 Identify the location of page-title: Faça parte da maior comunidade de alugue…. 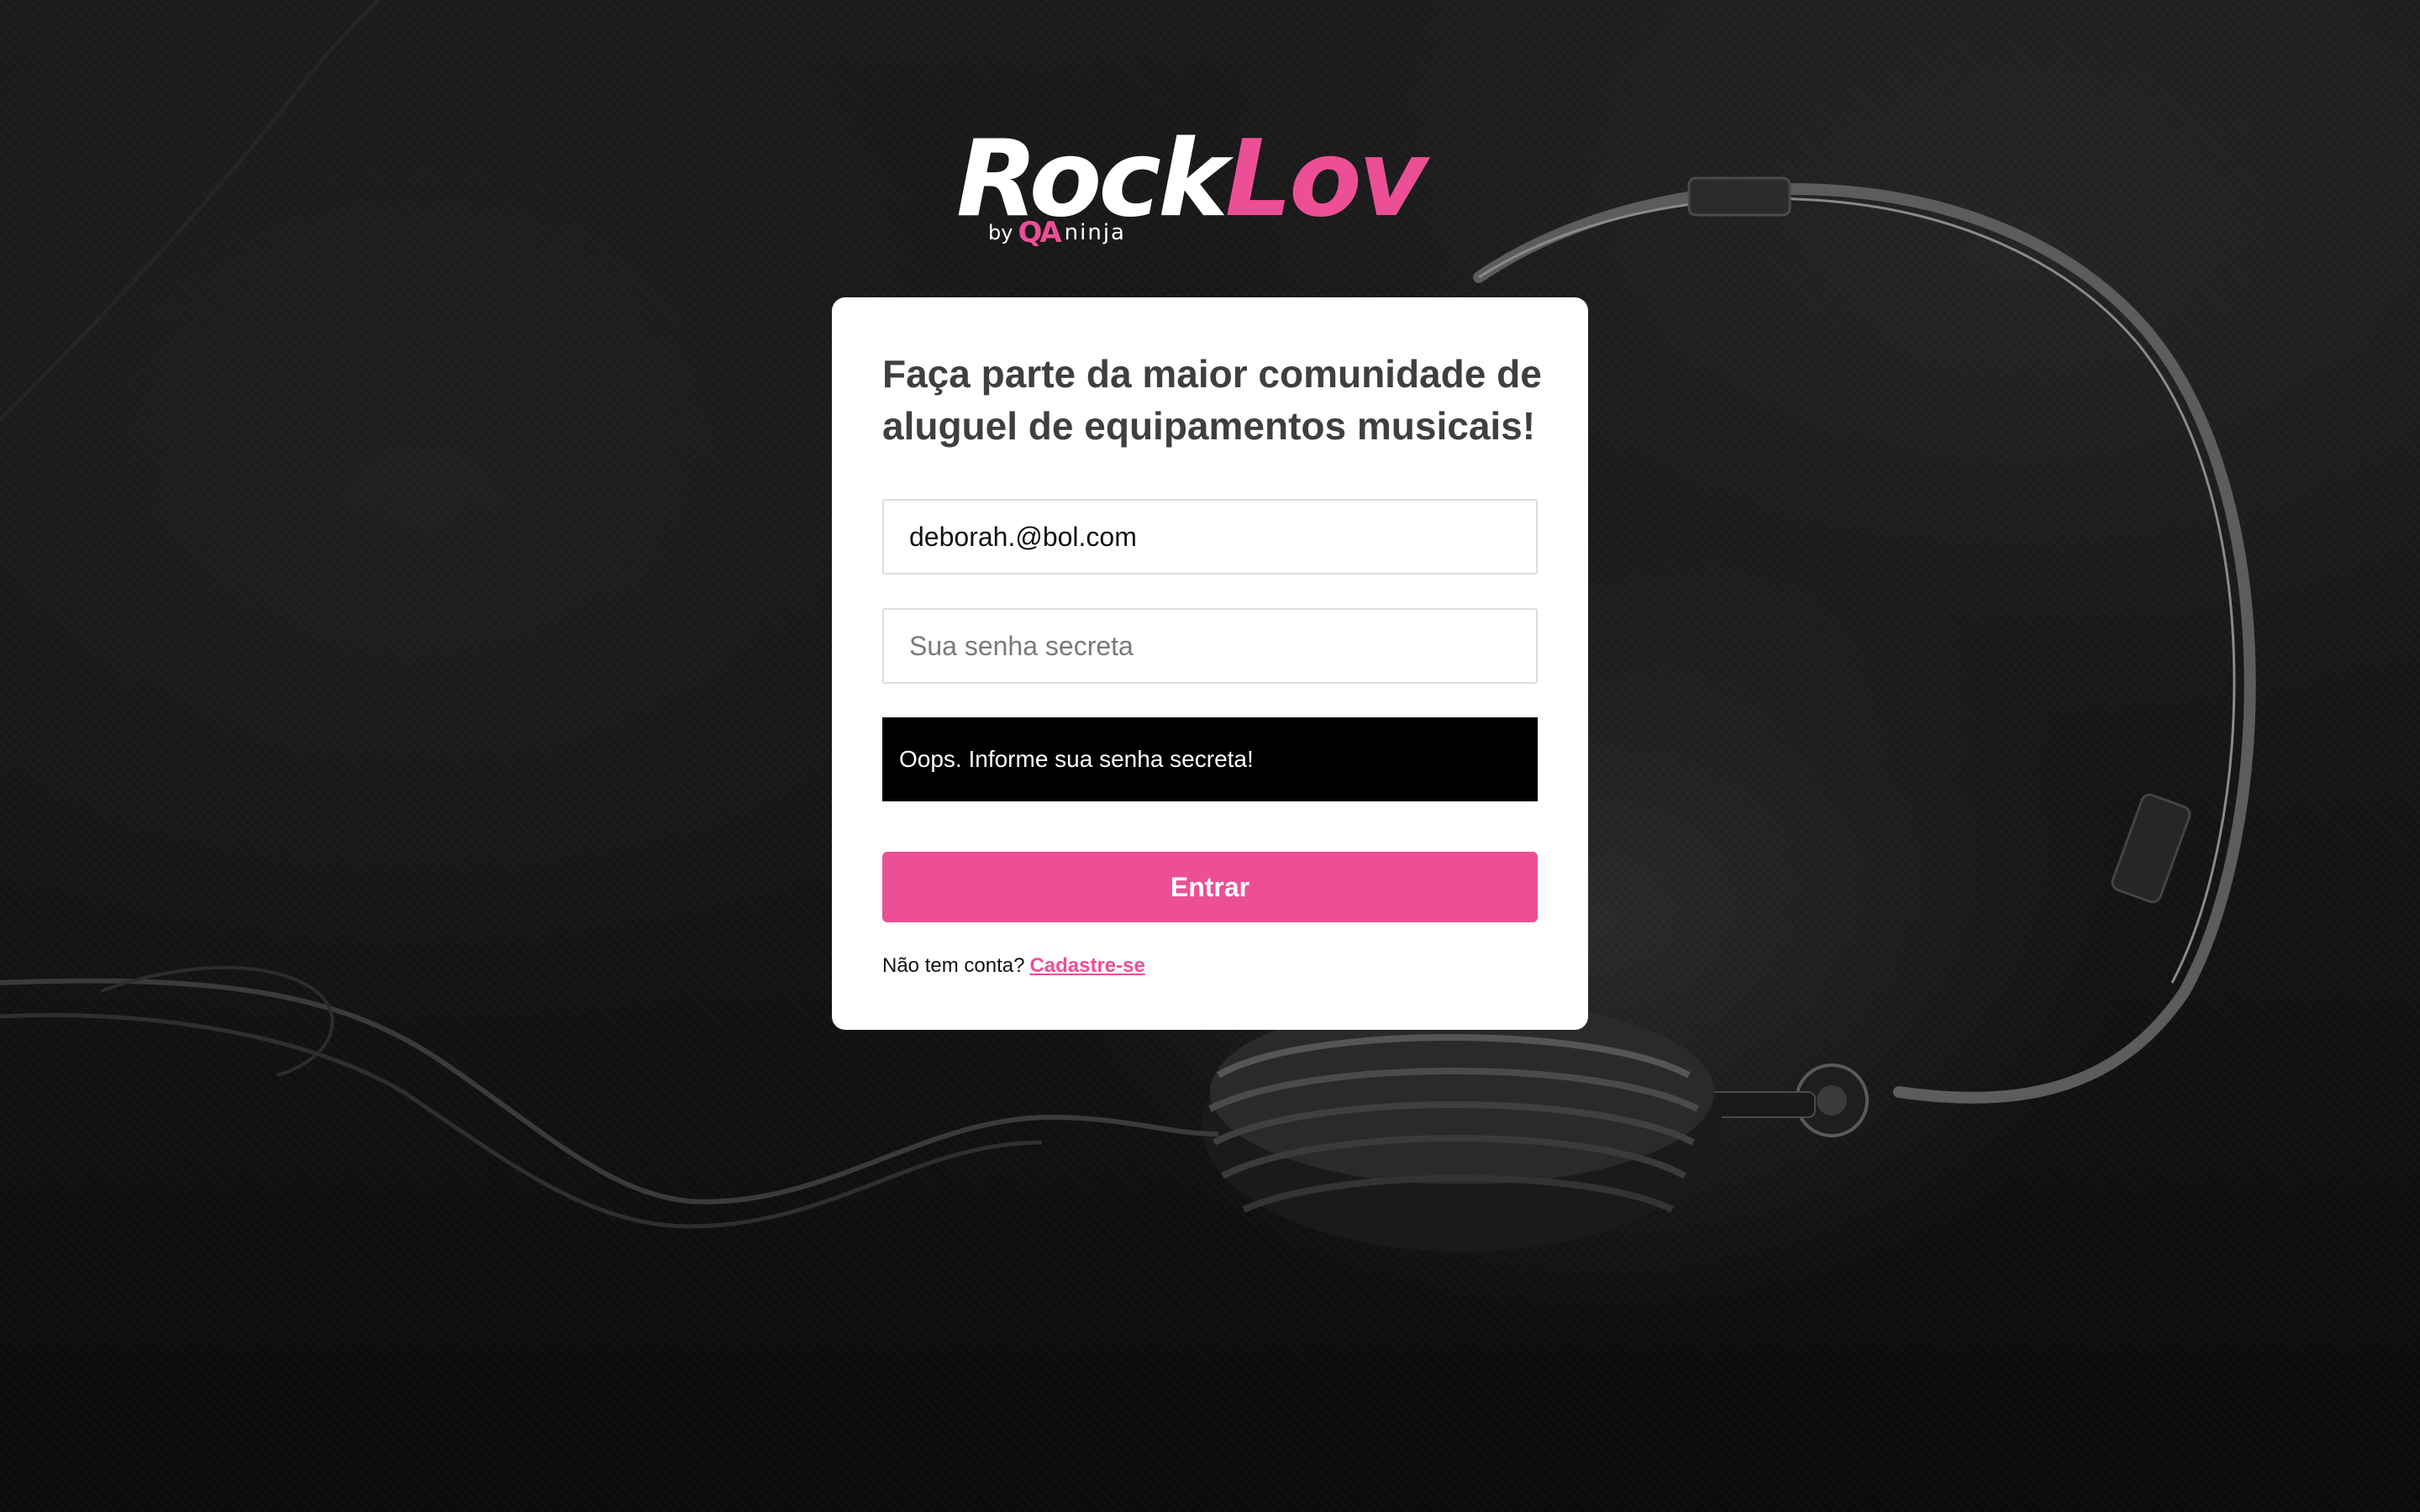
(1212, 400).